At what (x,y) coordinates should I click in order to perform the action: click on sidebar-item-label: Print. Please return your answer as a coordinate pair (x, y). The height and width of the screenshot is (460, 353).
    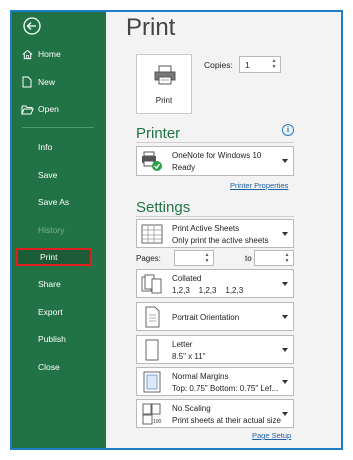
    Looking at the image, I should click on (49, 257).